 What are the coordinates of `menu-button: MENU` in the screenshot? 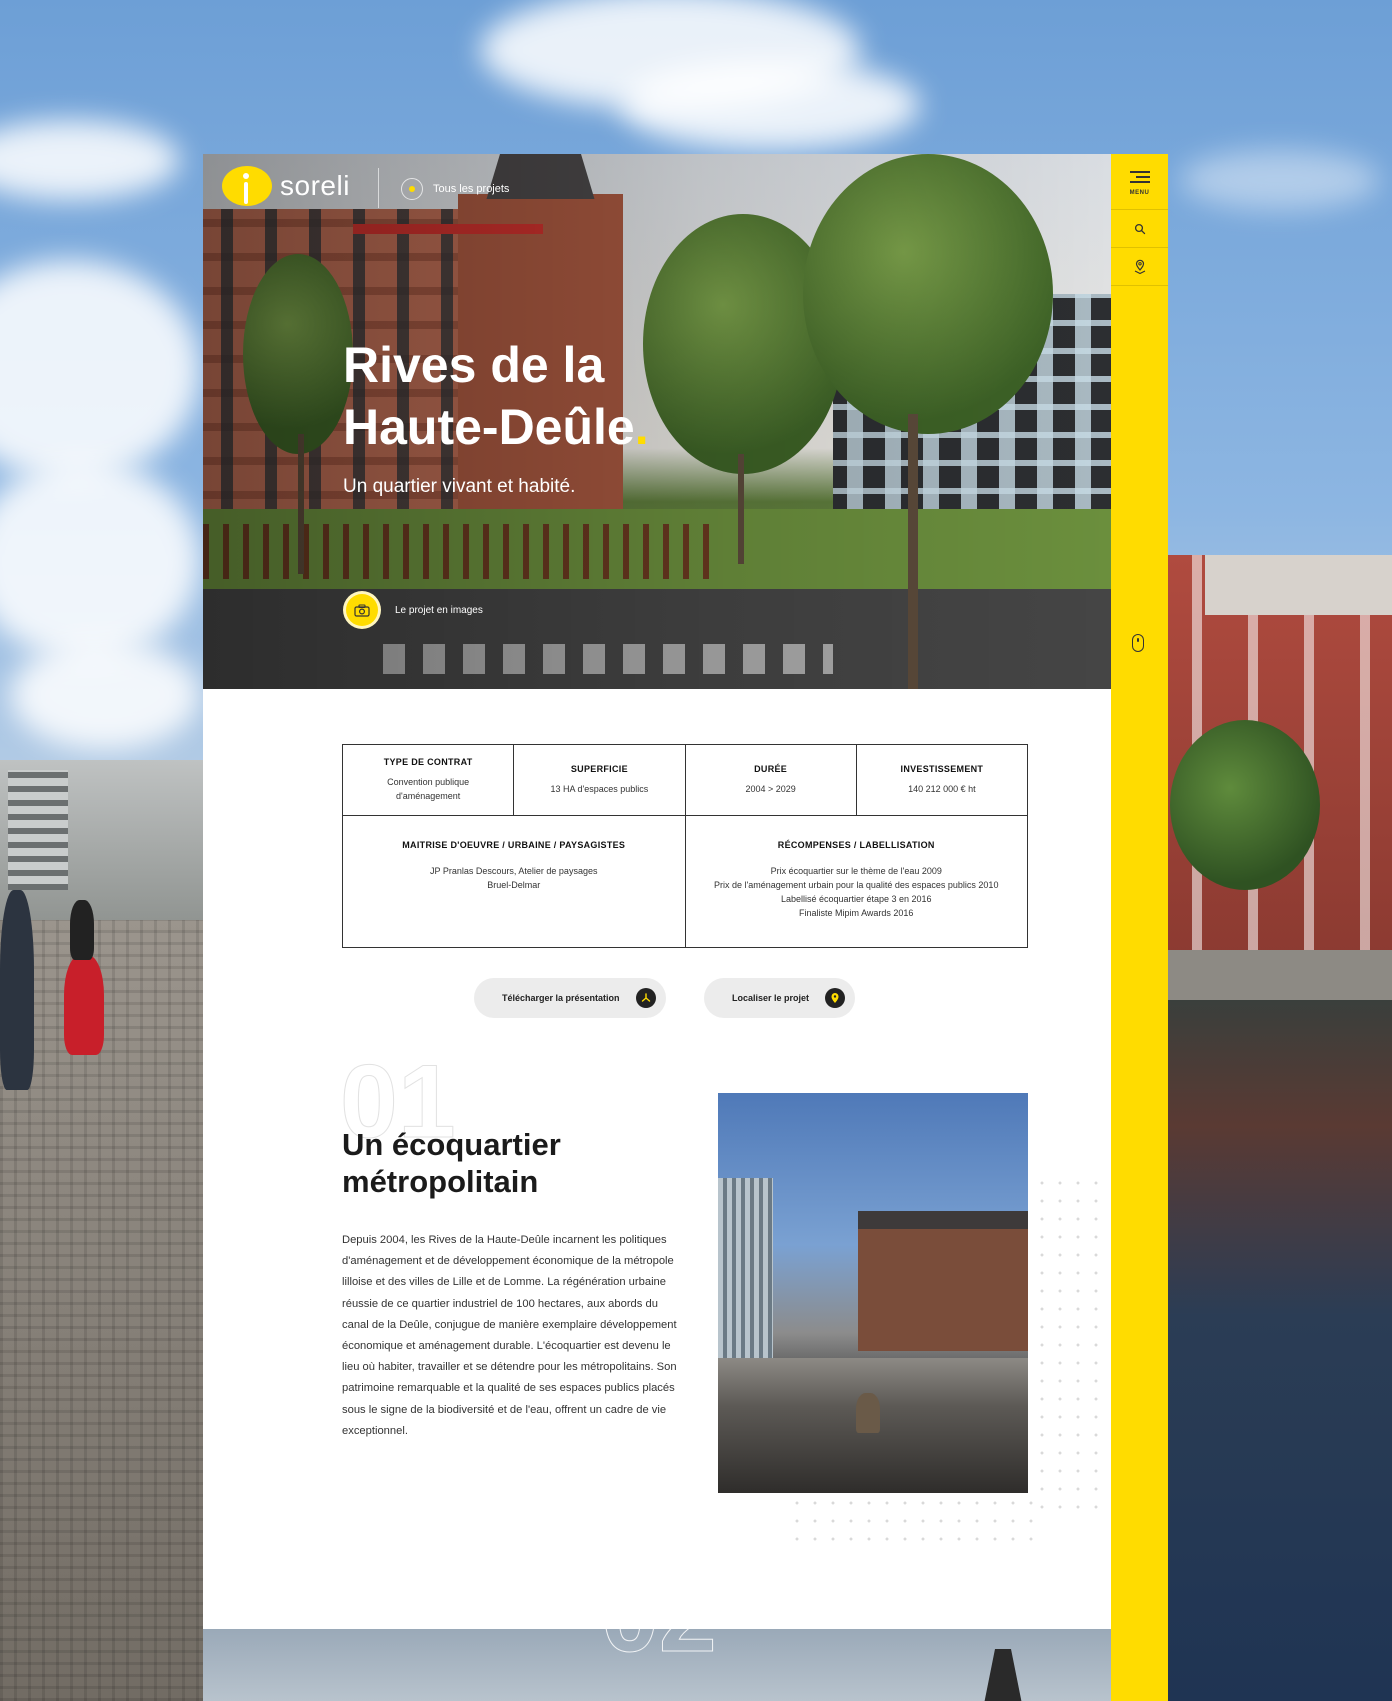 It's located at (1139, 182).